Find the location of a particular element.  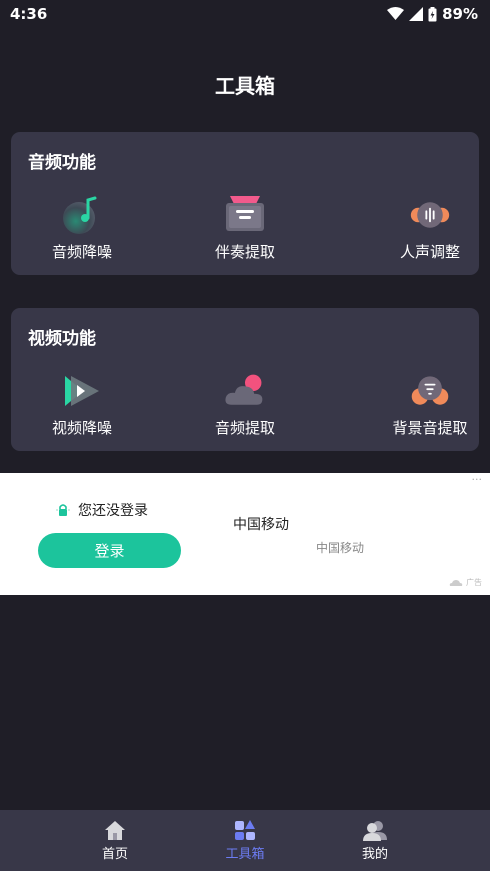

status-time: 4:36 is located at coordinates (29, 14).